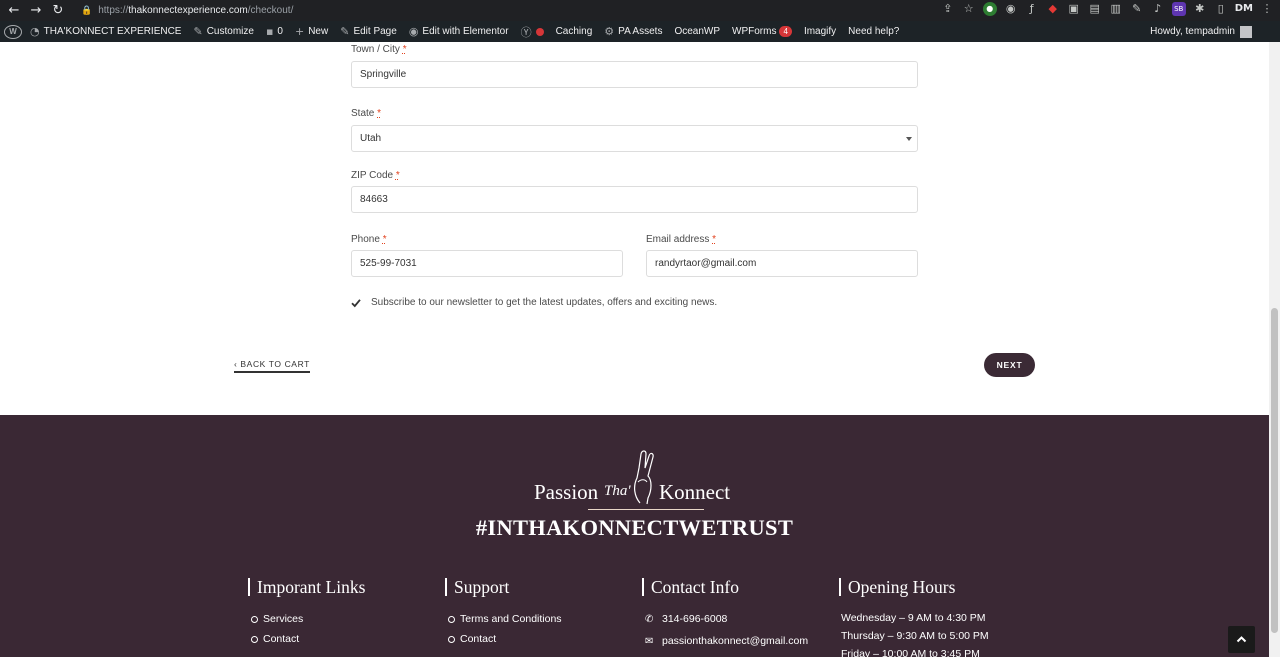 The height and width of the screenshot is (657, 1280). I want to click on hours-friday: Friday – 10:00 AM to 3:45 PM, so click(910, 652).